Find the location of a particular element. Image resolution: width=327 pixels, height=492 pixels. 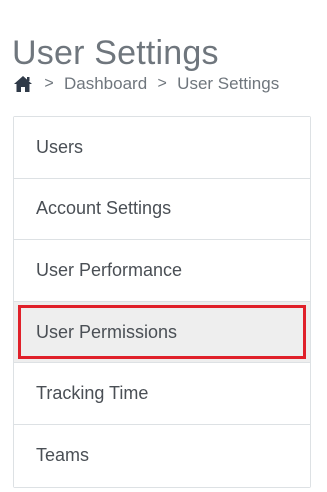

breadcrumb: > Dashboard > User Settings is located at coordinates (145, 84).